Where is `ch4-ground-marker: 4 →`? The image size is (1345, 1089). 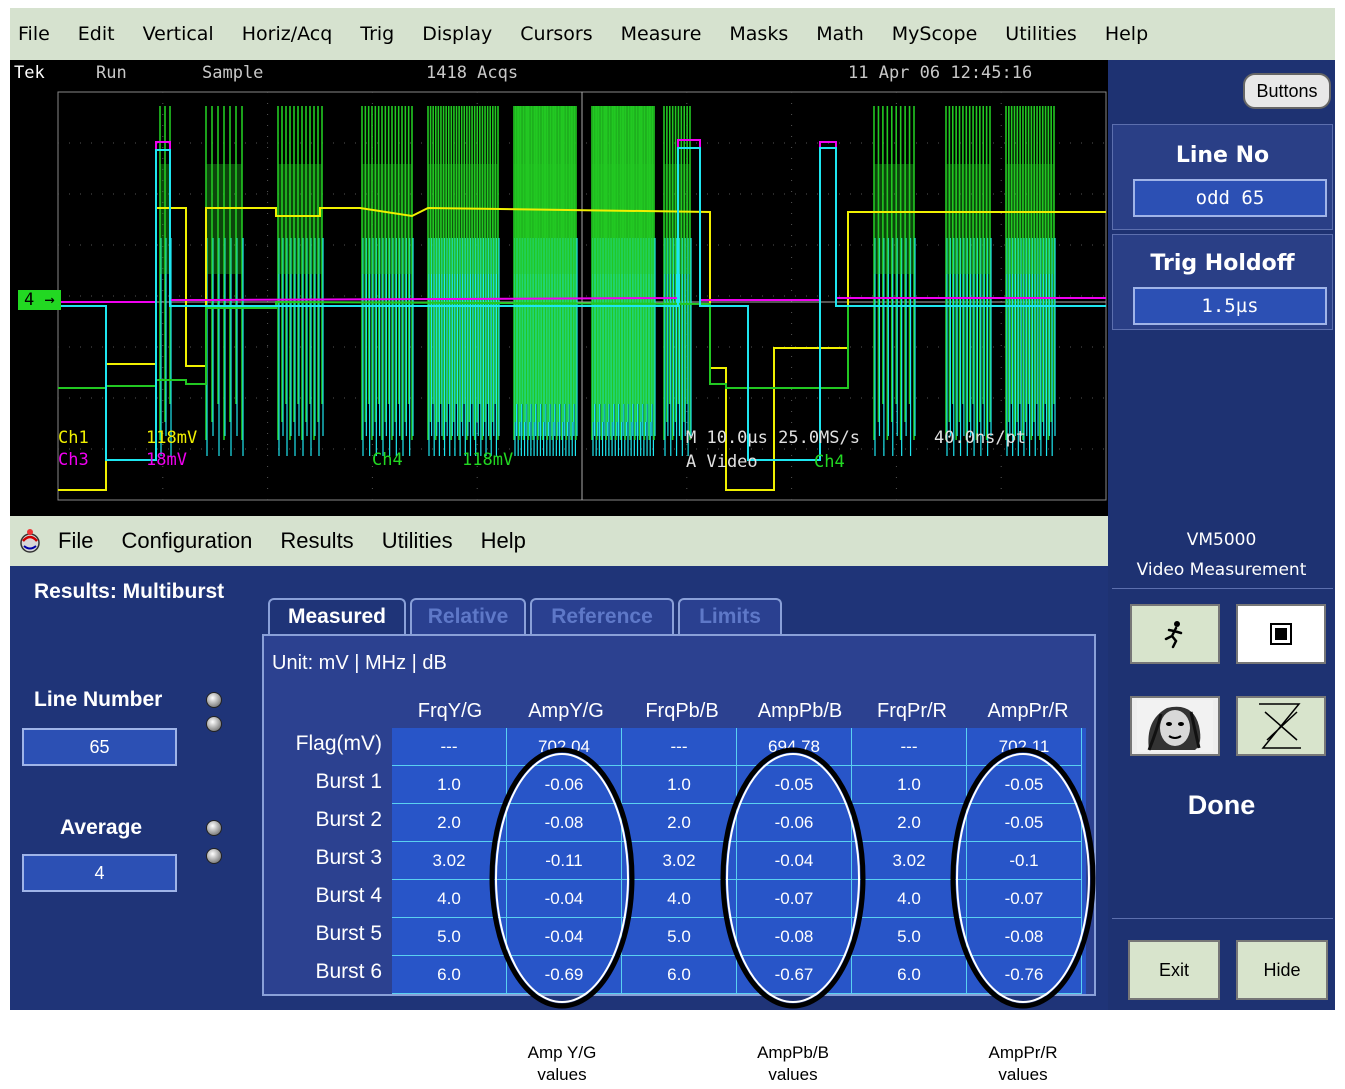
ch4-ground-marker: 4 → is located at coordinates (39, 300).